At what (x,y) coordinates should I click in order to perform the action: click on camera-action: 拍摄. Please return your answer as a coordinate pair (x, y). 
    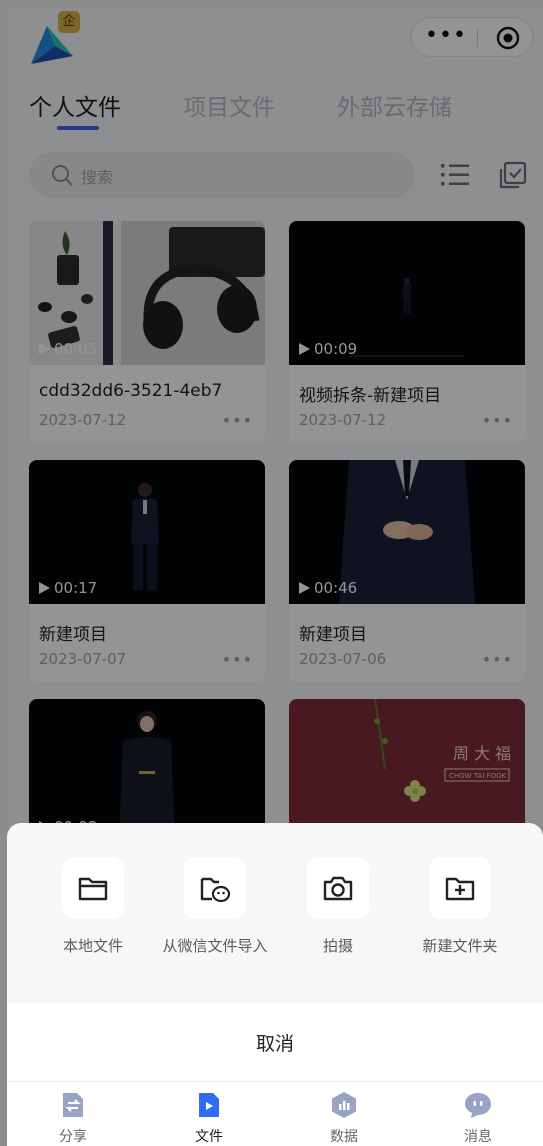
    Looking at the image, I should click on (338, 898).